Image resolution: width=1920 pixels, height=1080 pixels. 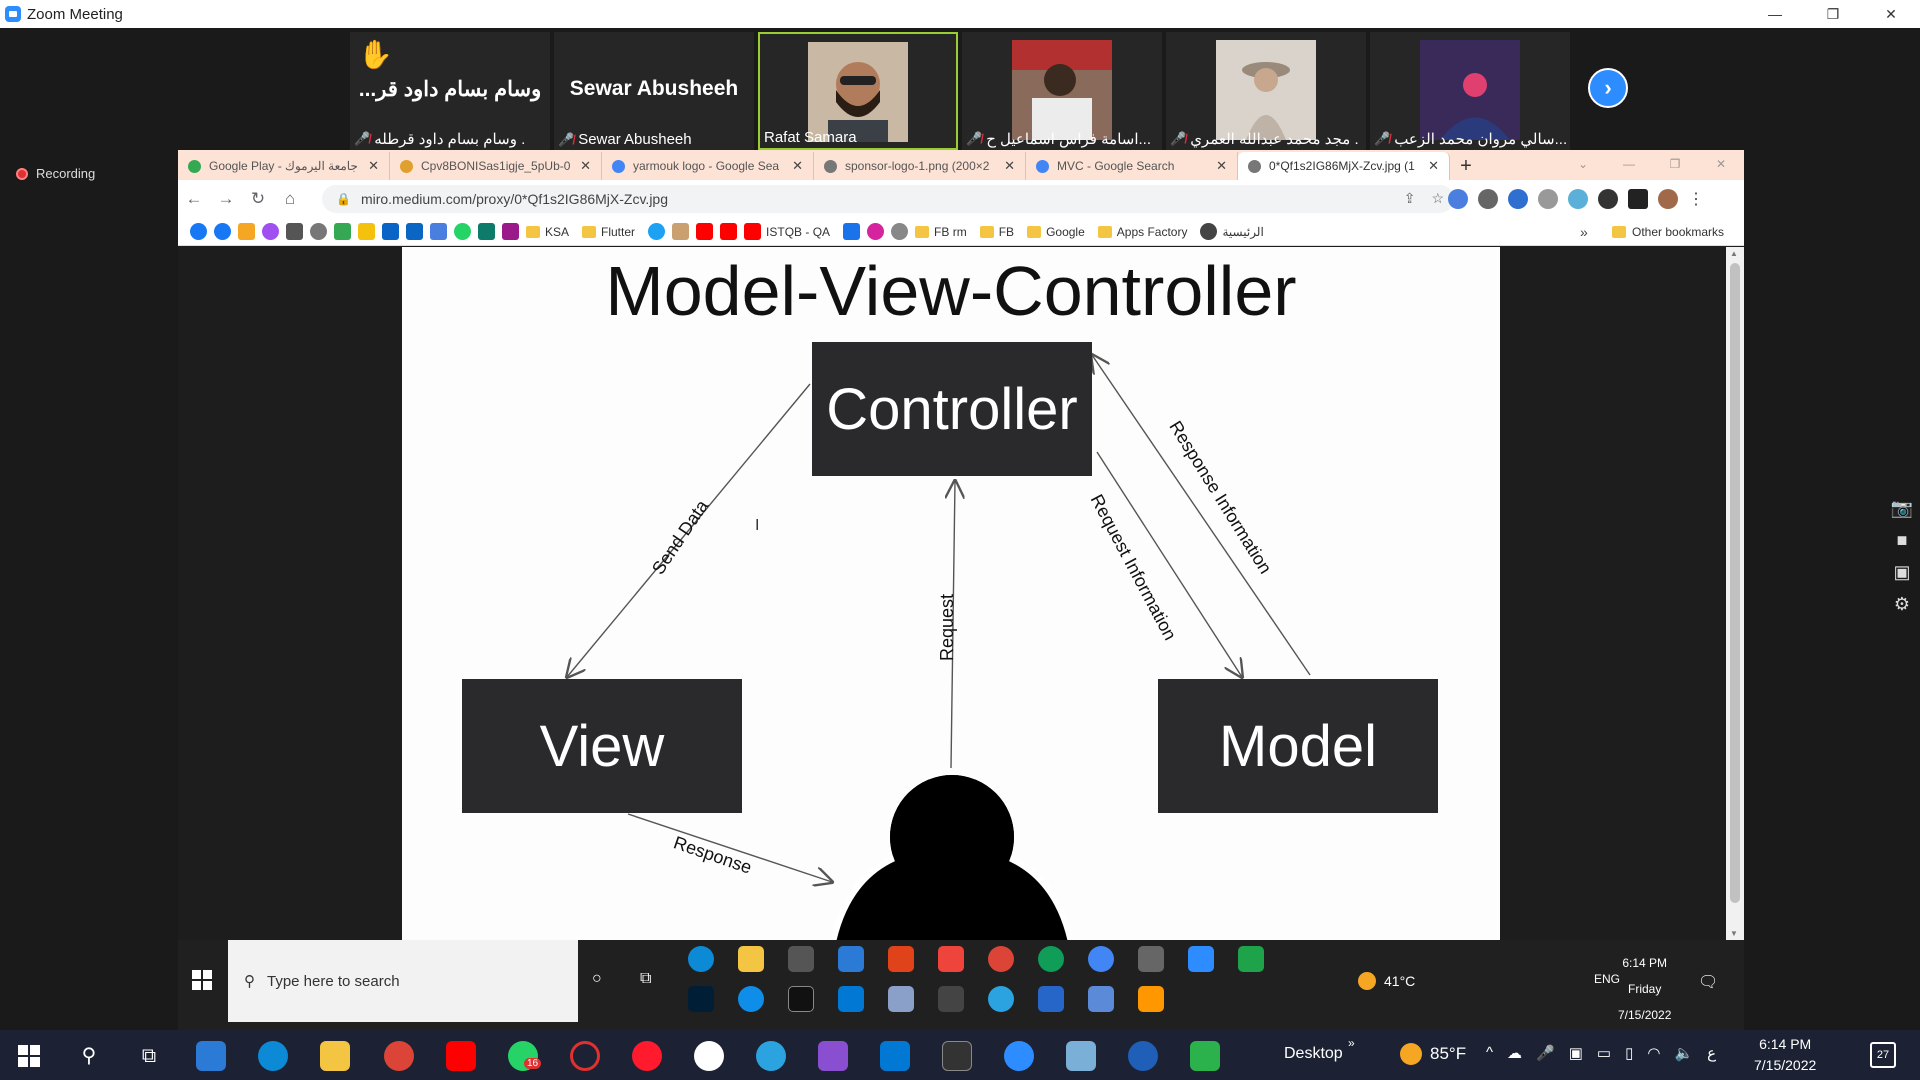 I want to click on home-icon: ⌂, so click(x=290, y=199).